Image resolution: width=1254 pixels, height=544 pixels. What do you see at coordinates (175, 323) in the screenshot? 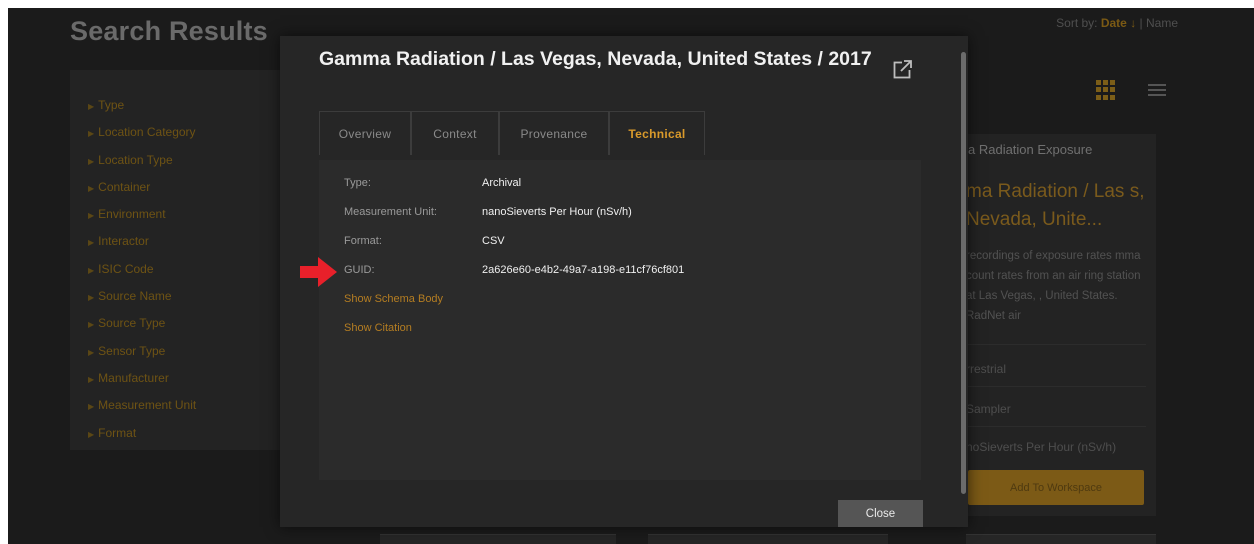
I see `filter-source-type: ▶ Source Type` at bounding box center [175, 323].